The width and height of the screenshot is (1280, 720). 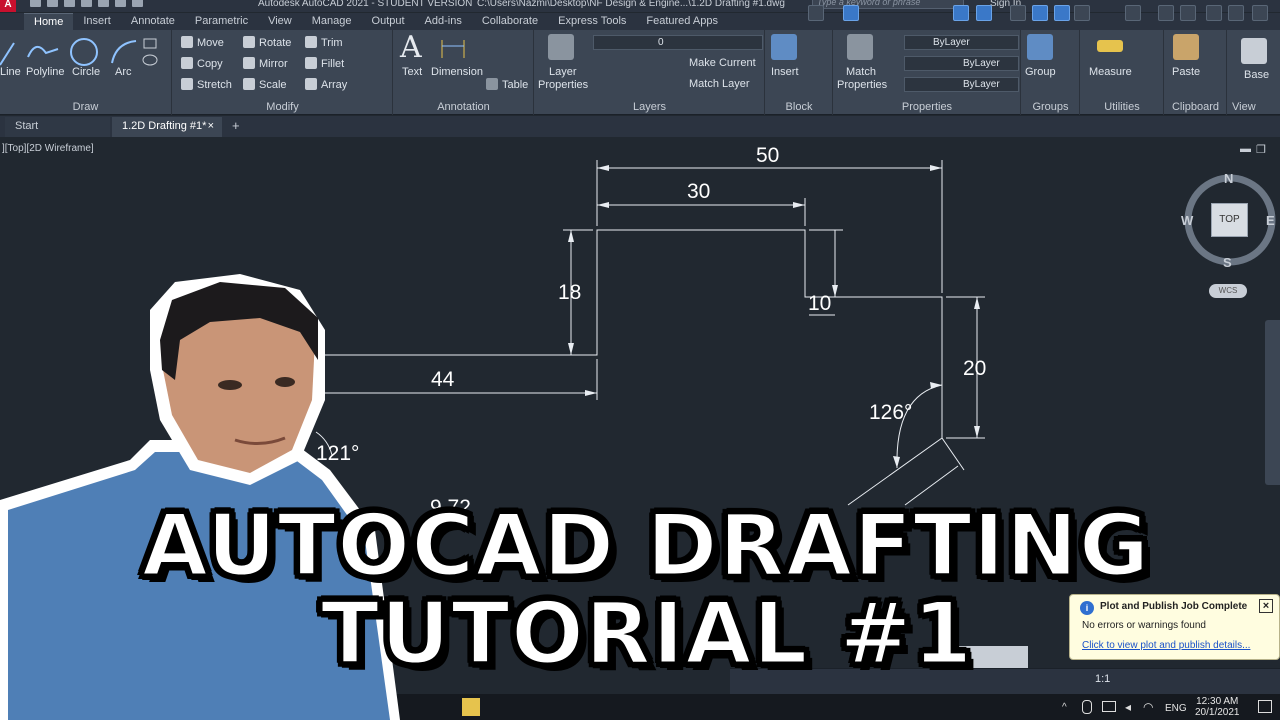 What do you see at coordinates (961, 84) in the screenshot?
I see `lineweight-dropdown: ByLayer` at bounding box center [961, 84].